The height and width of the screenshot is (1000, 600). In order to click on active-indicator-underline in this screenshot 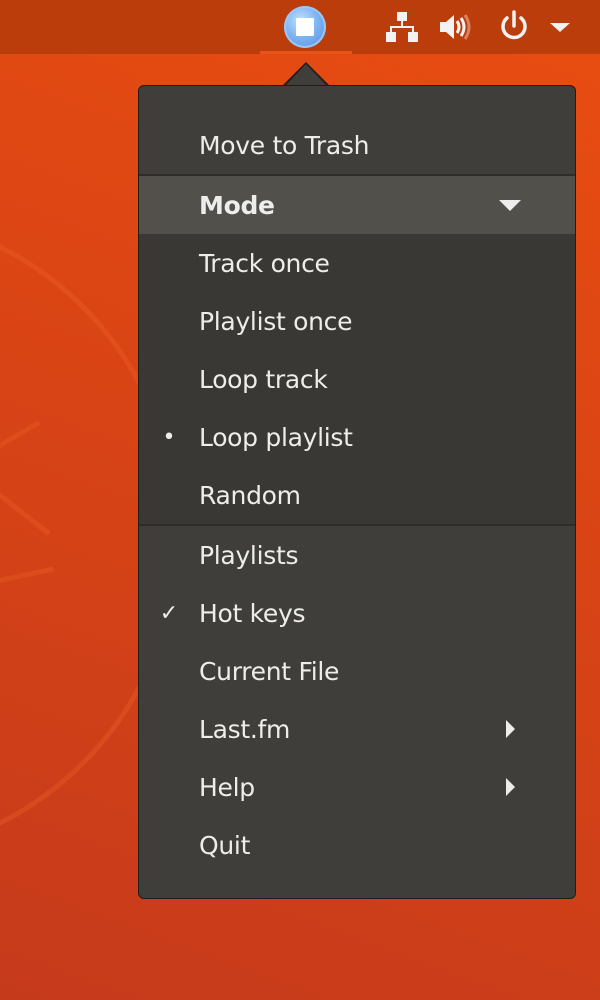, I will do `click(306, 52)`.